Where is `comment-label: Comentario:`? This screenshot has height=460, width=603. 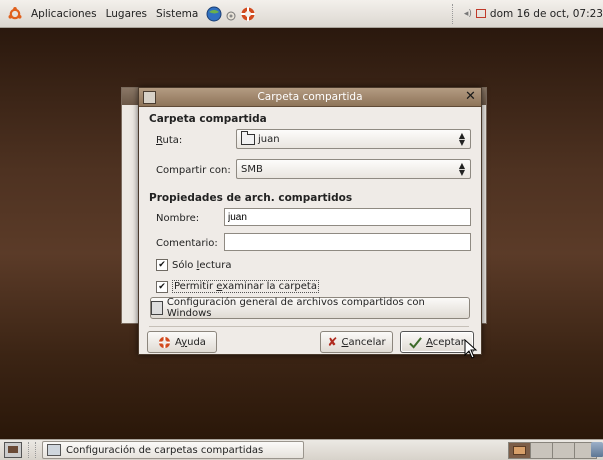 comment-label: Comentario: is located at coordinates (187, 243).